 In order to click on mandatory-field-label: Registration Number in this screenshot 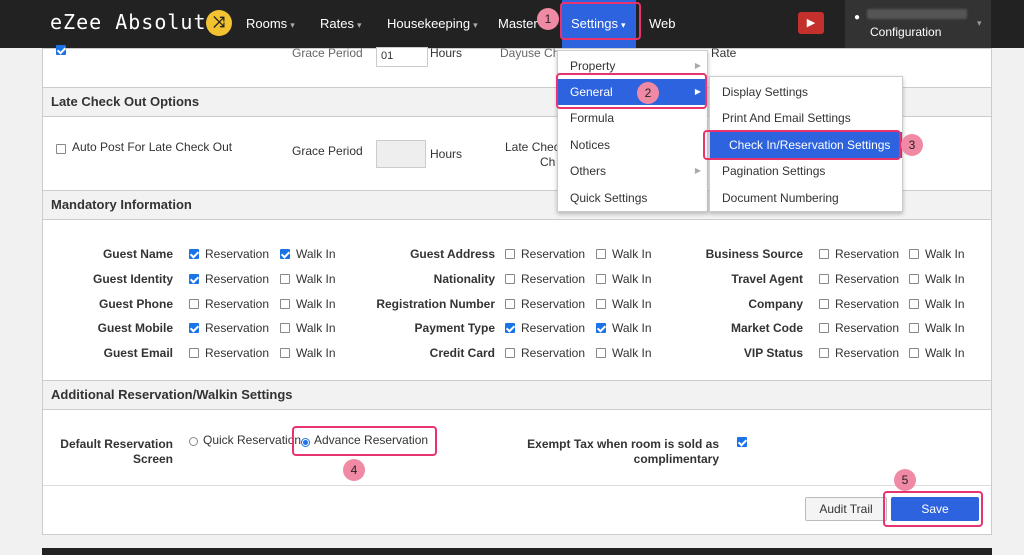, I will do `click(435, 304)`.